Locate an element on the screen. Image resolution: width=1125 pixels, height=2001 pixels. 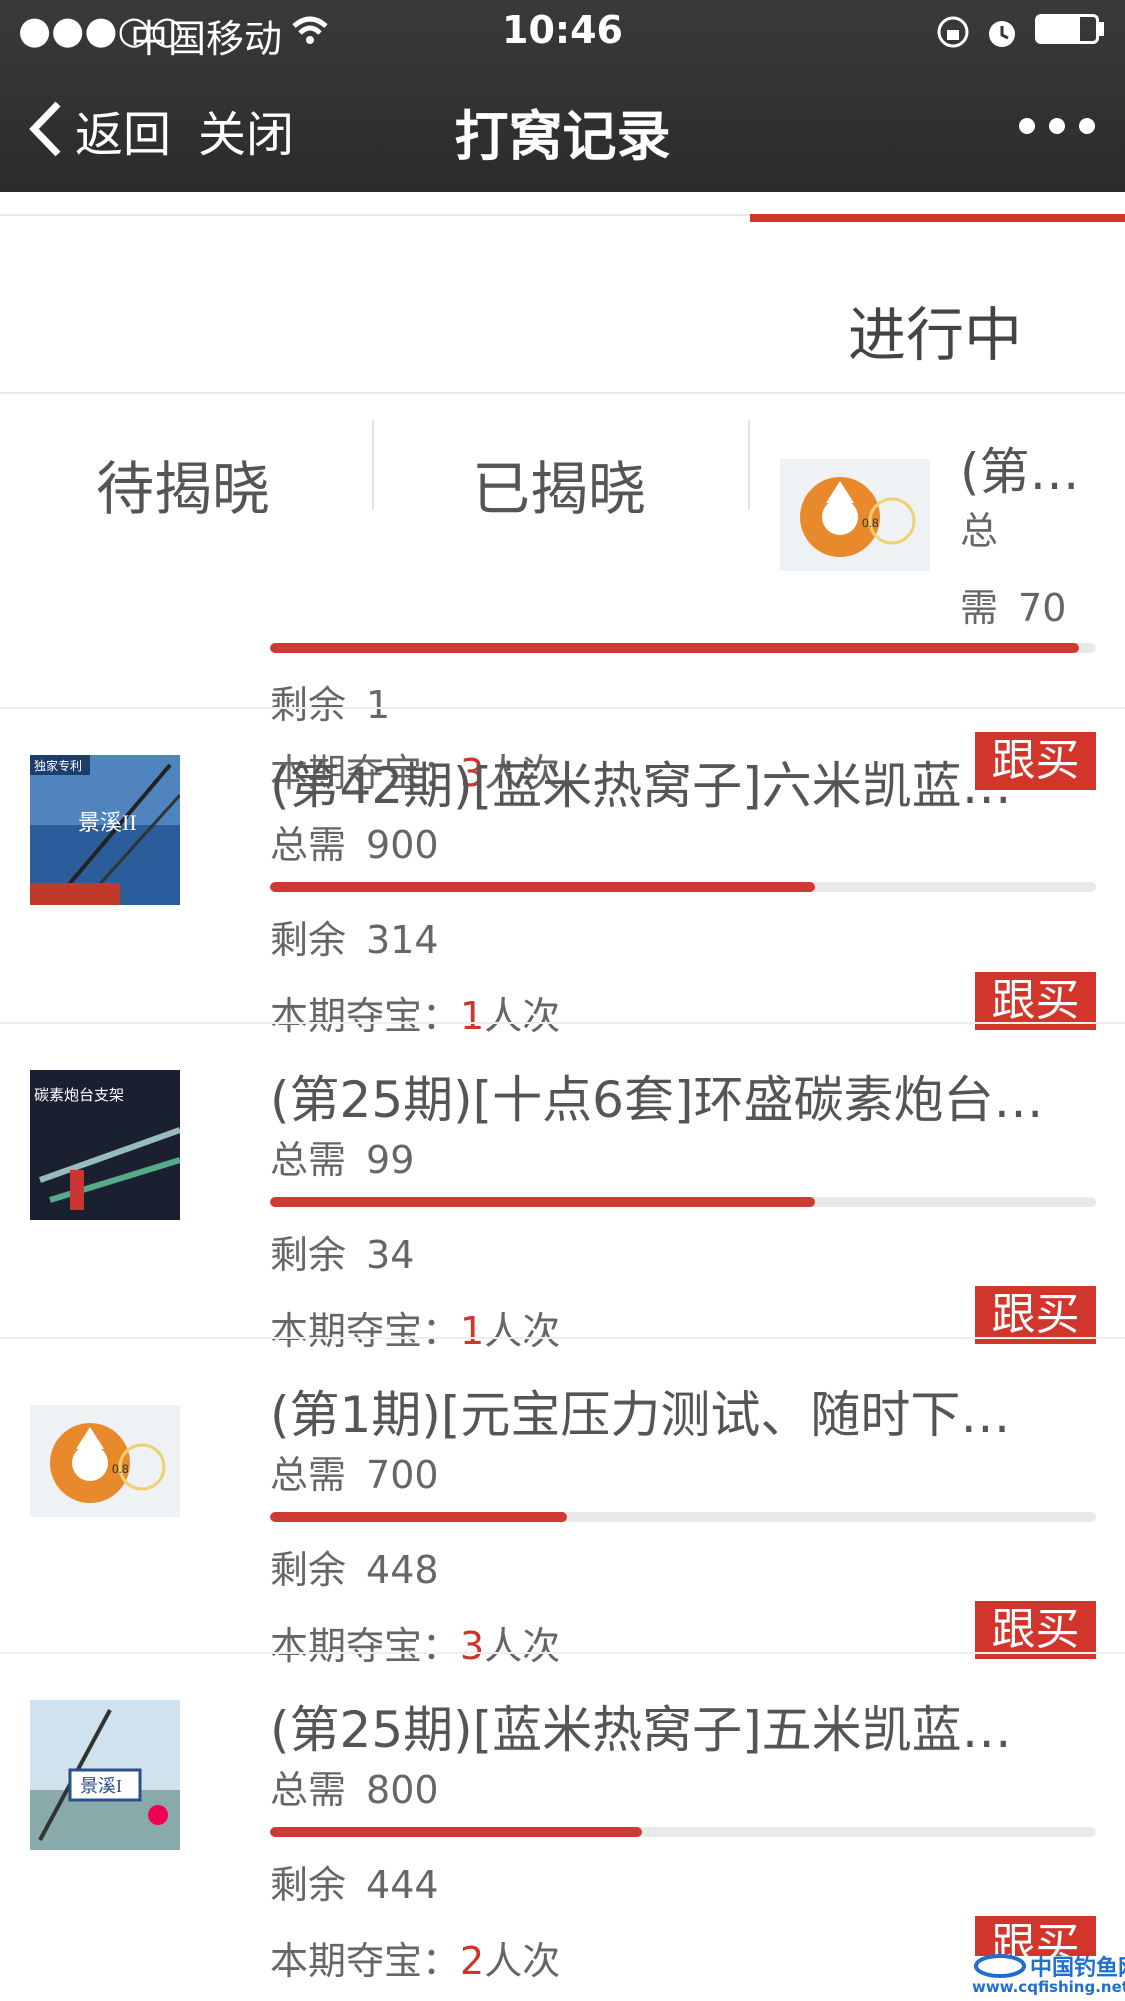
total-needed: 总需 900 is located at coordinates (354, 845).